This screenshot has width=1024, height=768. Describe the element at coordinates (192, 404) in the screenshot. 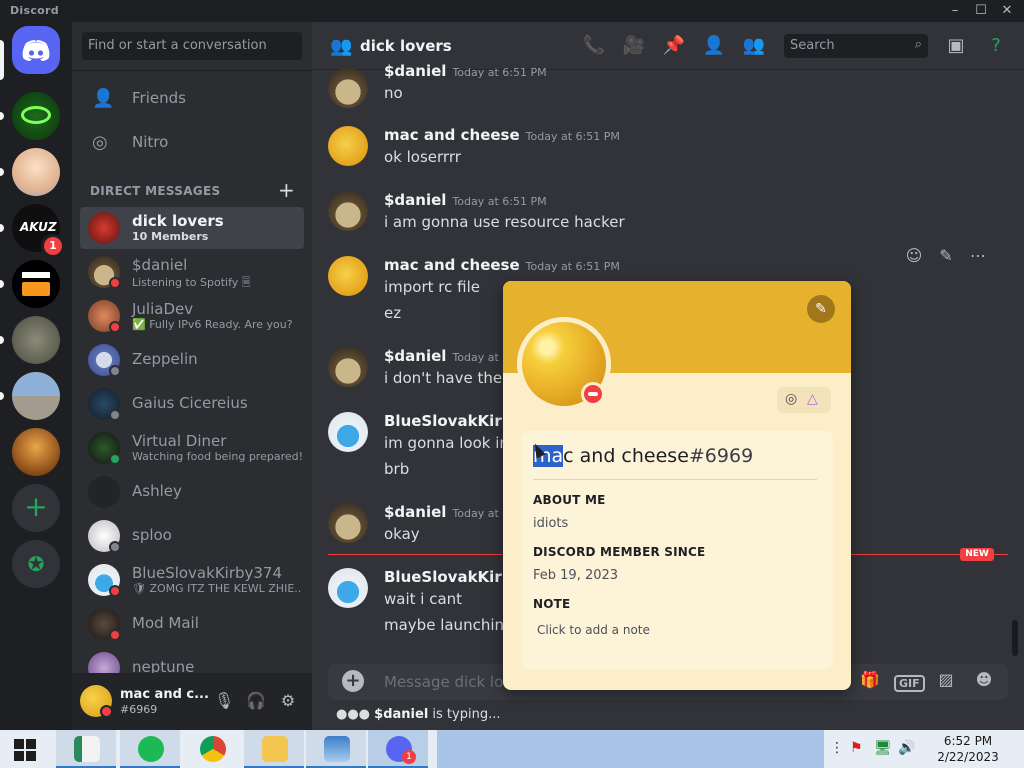

I see `dm-item-gaius: Gaius Cicereius` at that location.